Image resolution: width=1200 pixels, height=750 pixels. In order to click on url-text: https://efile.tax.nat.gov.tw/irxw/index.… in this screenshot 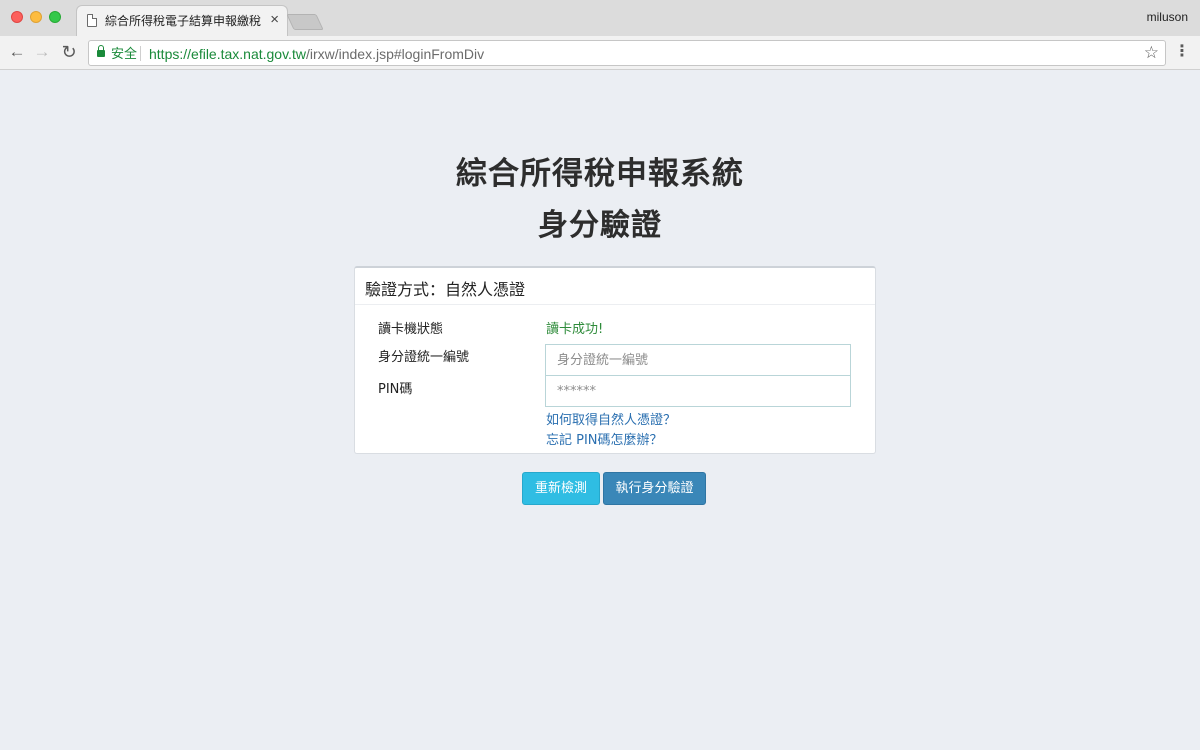, I will do `click(316, 54)`.